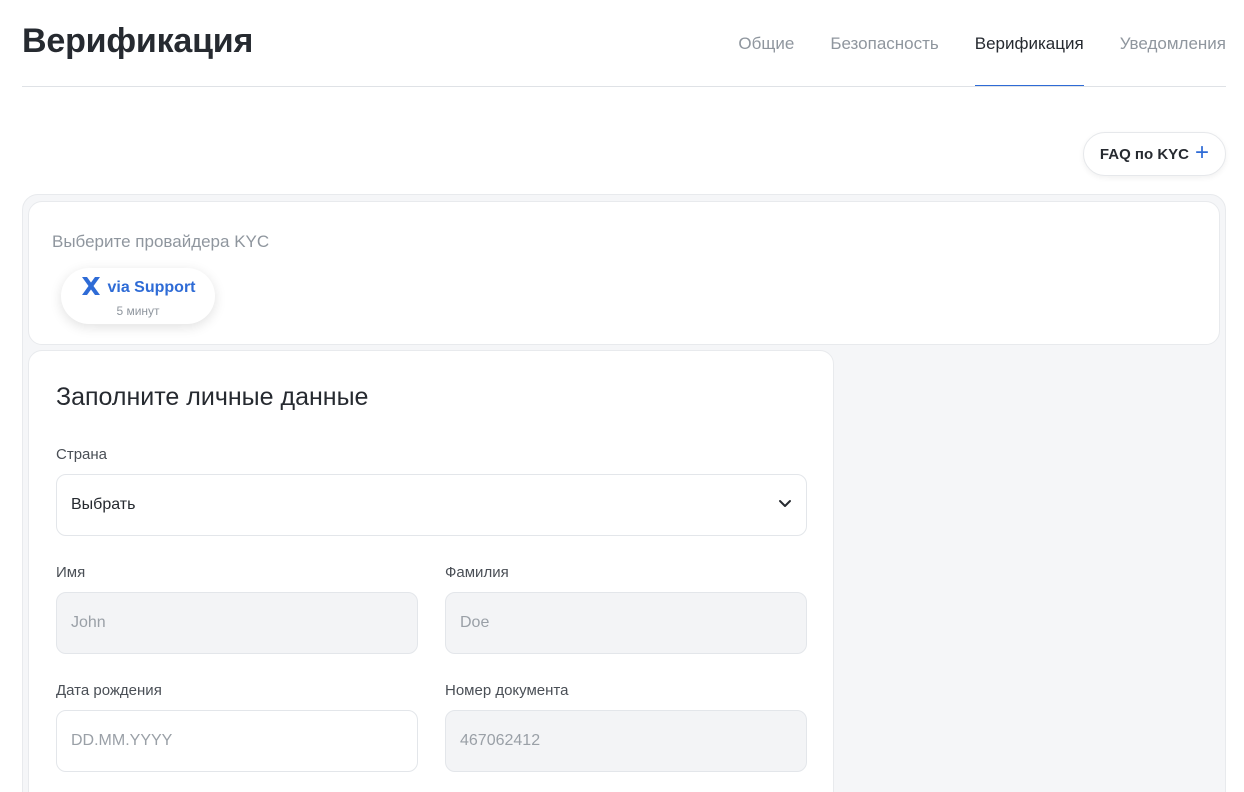 The width and height of the screenshot is (1244, 792). I want to click on provider-duration: 5 минут, so click(138, 310).